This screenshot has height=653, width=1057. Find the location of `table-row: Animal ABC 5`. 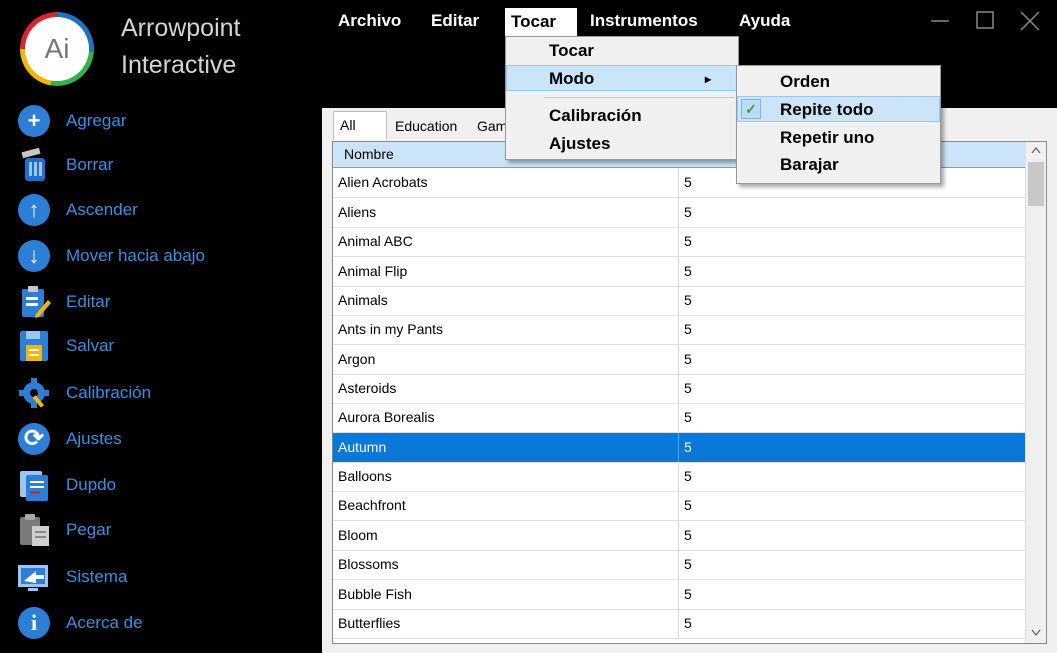

table-row: Animal ABC 5 is located at coordinates (679, 242).